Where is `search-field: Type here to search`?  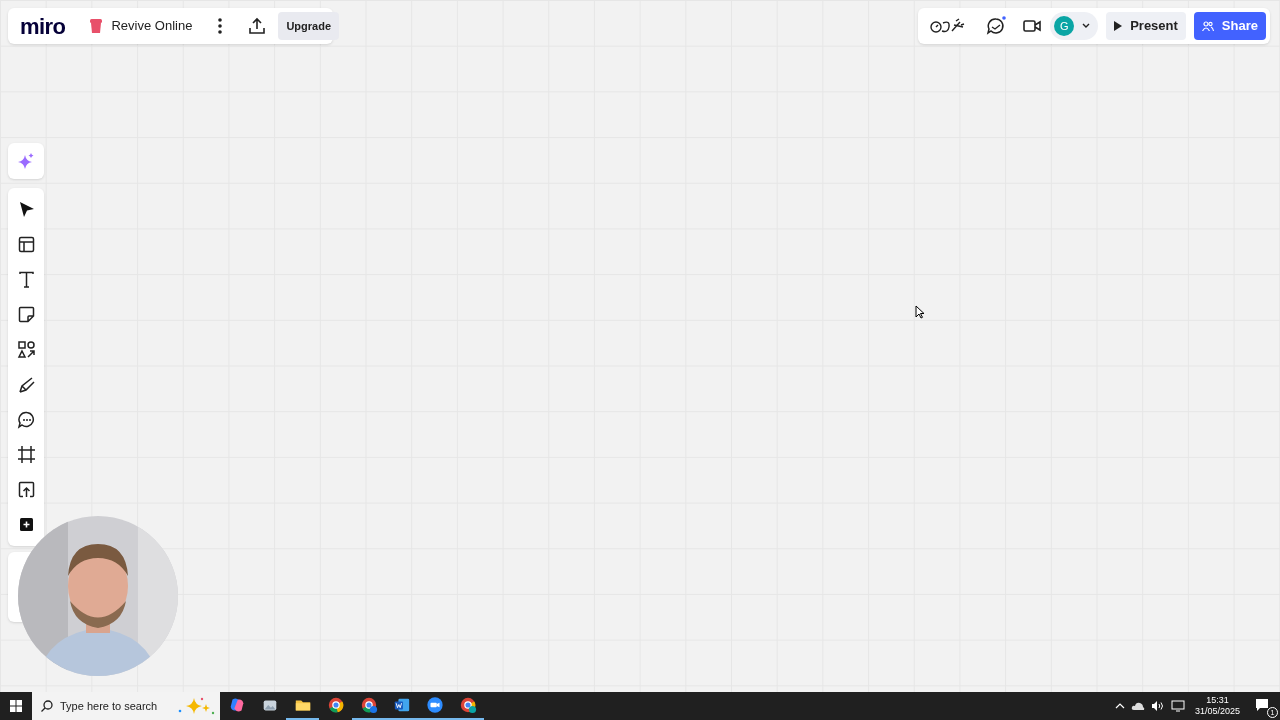 search-field: Type here to search is located at coordinates (126, 706).